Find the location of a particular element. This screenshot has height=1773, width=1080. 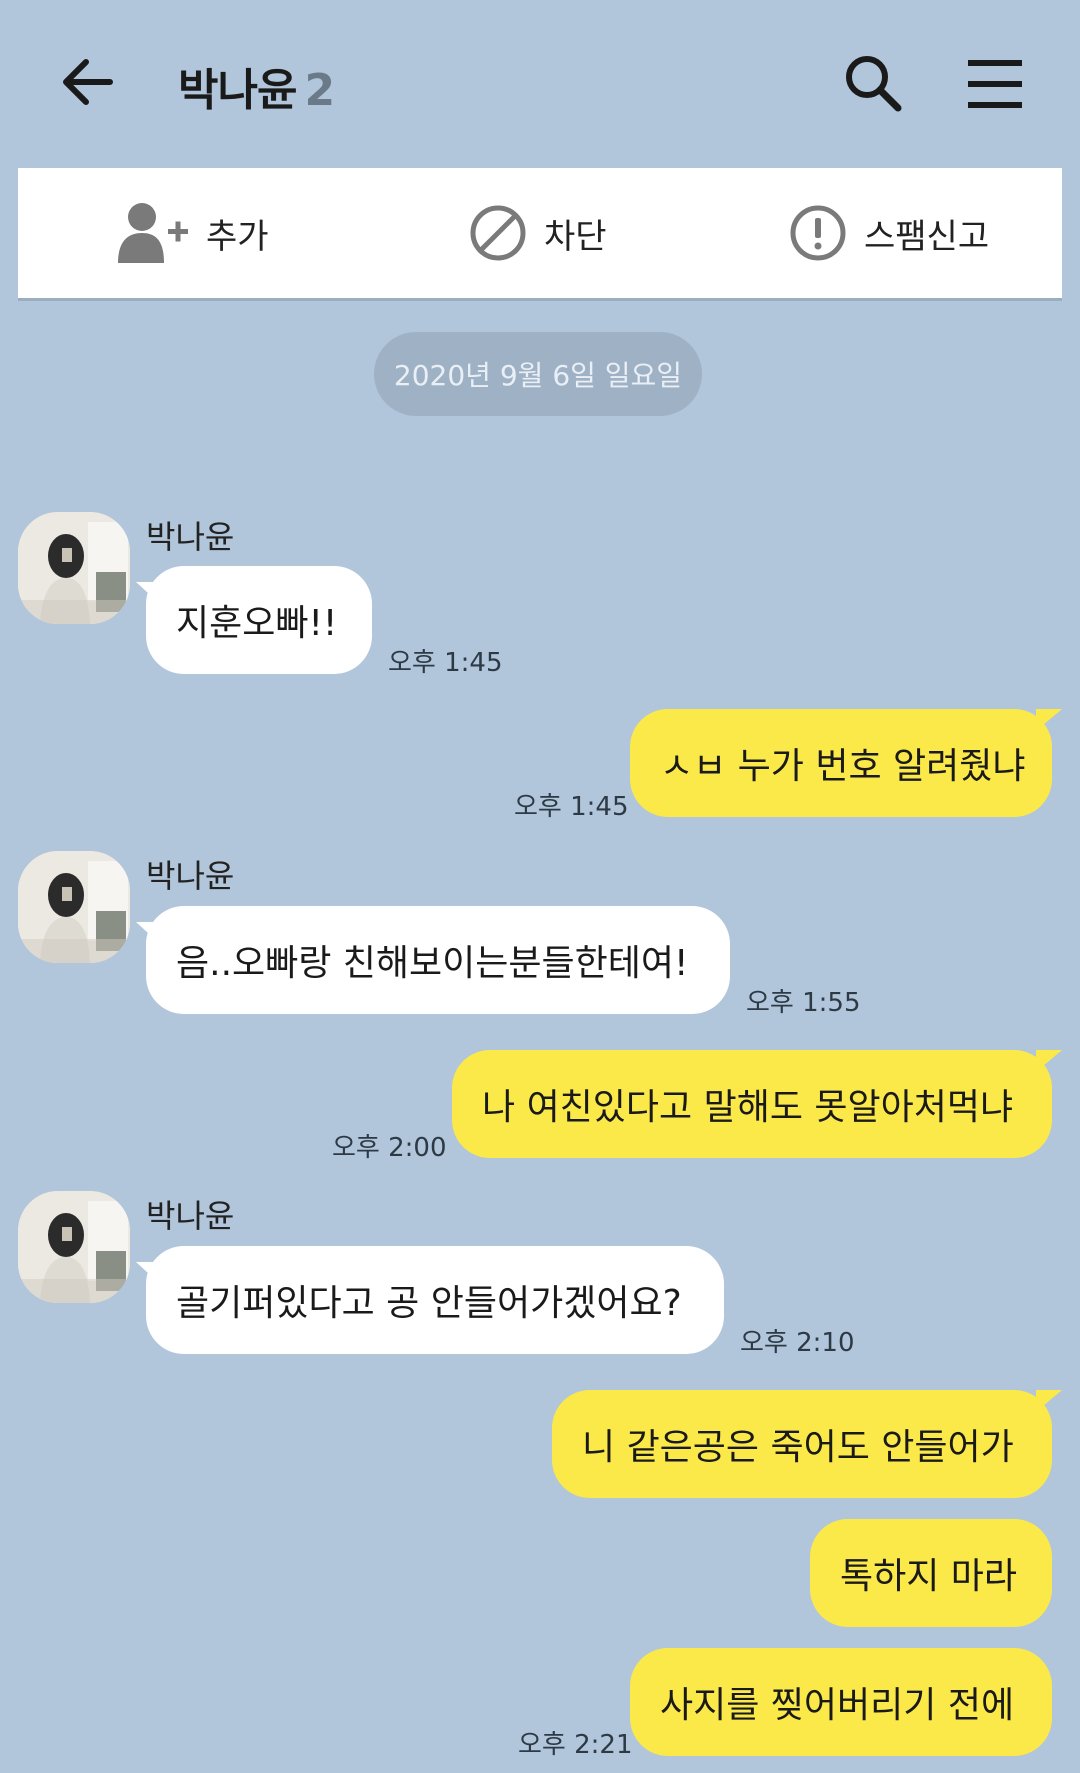

chat-title: 박나윤 2 is located at coordinates (256, 86).